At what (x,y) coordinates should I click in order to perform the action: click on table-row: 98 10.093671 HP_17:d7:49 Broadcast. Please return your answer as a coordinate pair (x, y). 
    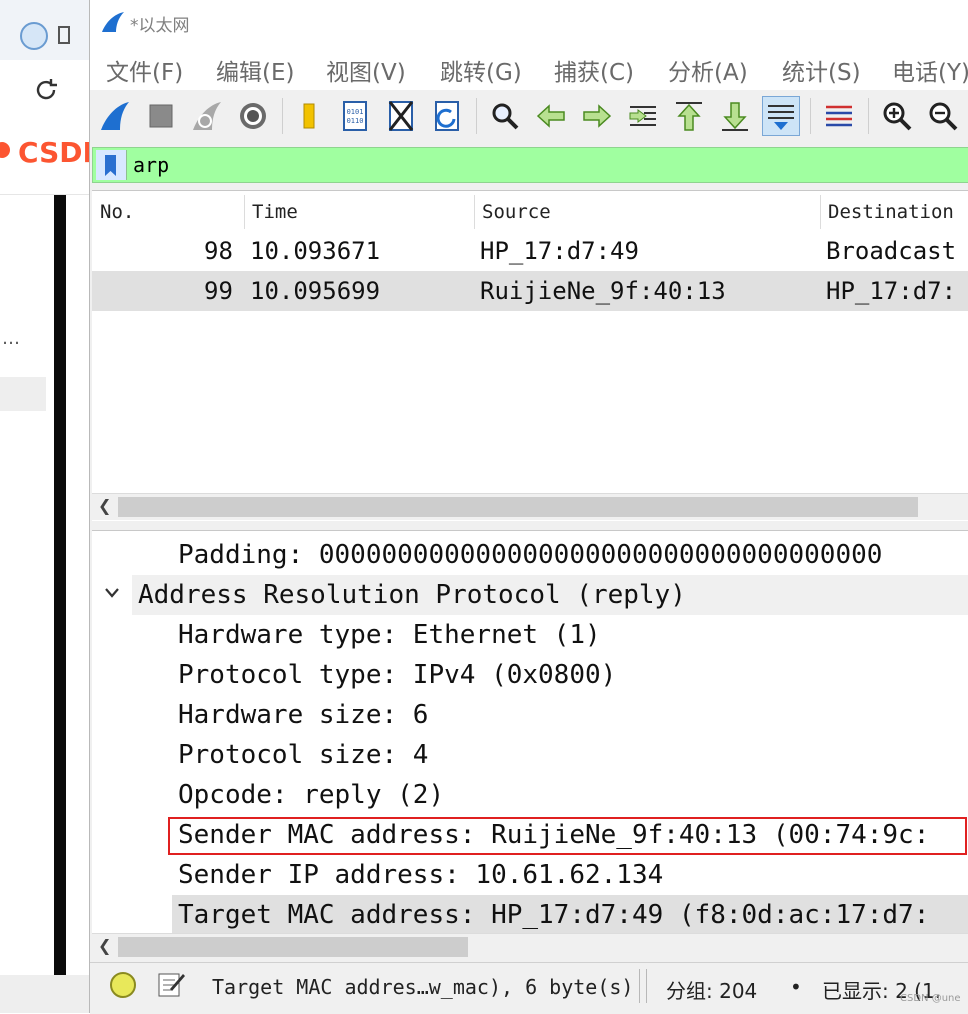
    Looking at the image, I should click on (530, 251).